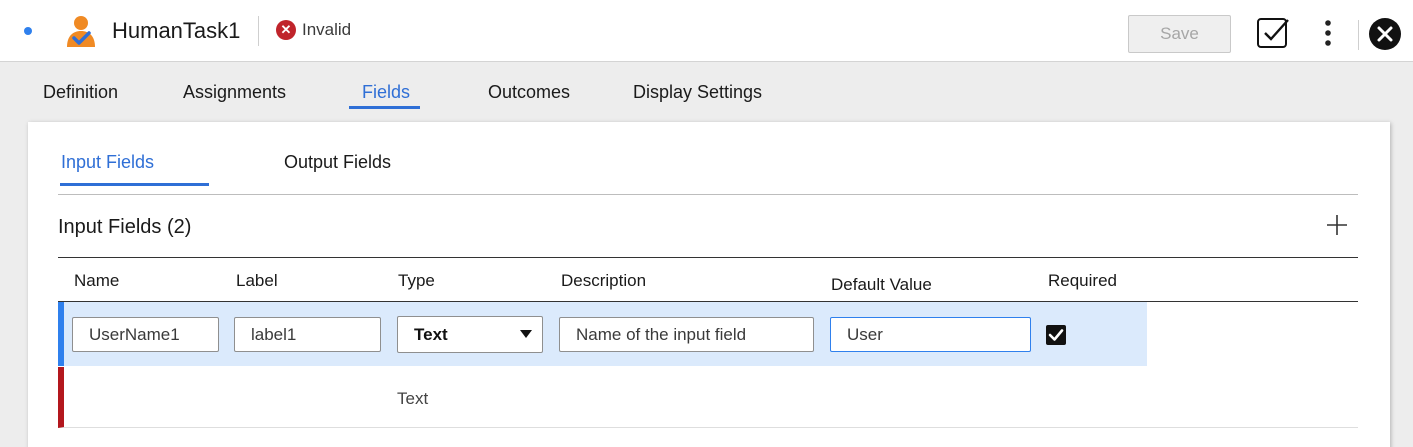  Describe the element at coordinates (930, 334) in the screenshot. I see `field-default-value-input` at that location.